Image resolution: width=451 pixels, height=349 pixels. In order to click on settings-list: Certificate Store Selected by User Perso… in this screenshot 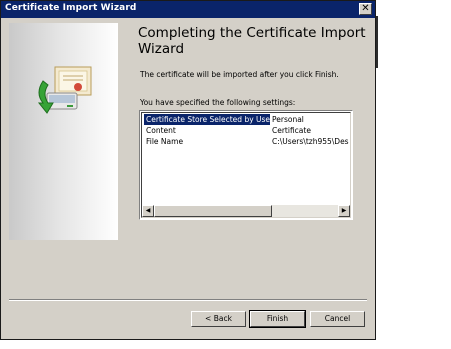, I will do `click(246, 165)`.